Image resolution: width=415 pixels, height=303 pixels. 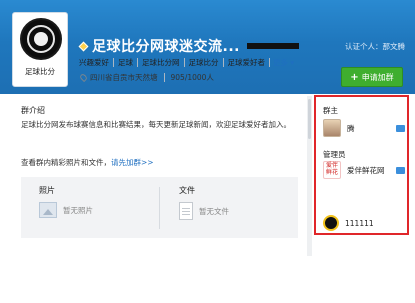 What do you see at coordinates (334, 154) in the screenshot?
I see `admin-section-label: 管理员` at bounding box center [334, 154].